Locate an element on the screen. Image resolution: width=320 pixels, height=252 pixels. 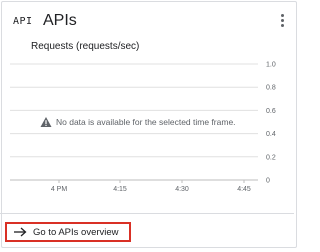
x-tick-label: 4:30 is located at coordinates (182, 189).